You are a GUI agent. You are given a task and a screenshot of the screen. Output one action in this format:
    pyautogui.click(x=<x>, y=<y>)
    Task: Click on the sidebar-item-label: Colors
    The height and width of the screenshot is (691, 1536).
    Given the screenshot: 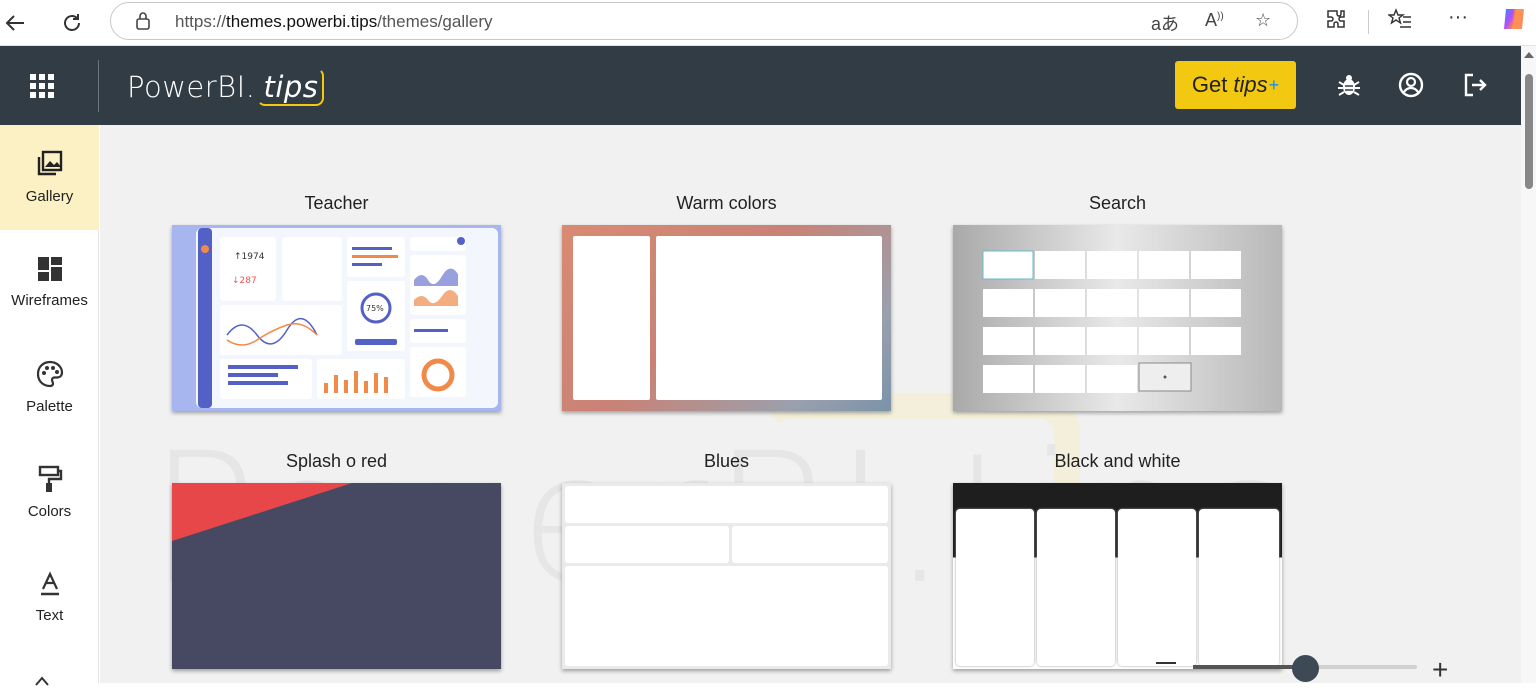 What is the action you would take?
    pyautogui.click(x=49, y=511)
    